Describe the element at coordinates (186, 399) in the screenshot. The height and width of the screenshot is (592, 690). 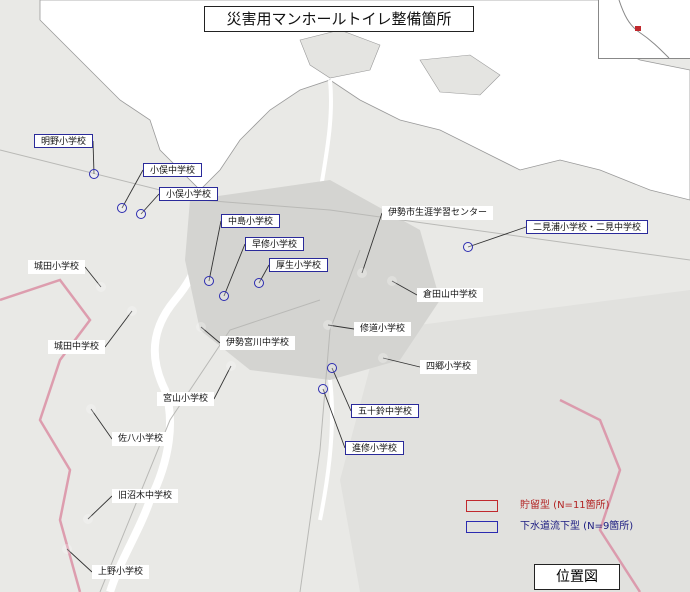
I see `site-label: 宮山小学校` at that location.